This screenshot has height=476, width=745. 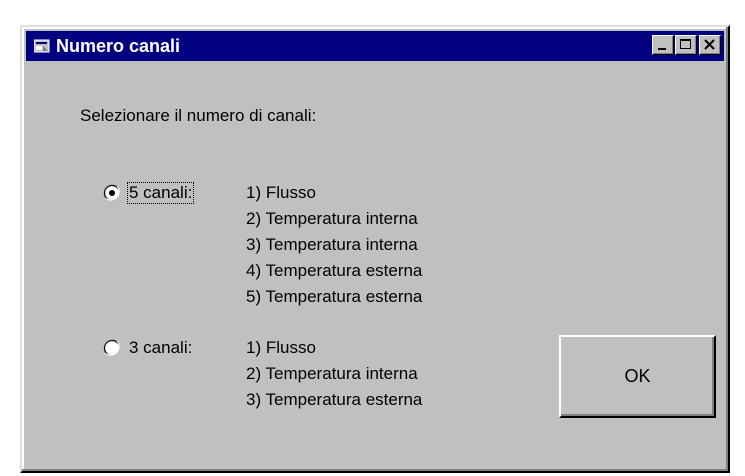 I want to click on list-item: 5) Temperatura esterna, so click(x=334, y=296).